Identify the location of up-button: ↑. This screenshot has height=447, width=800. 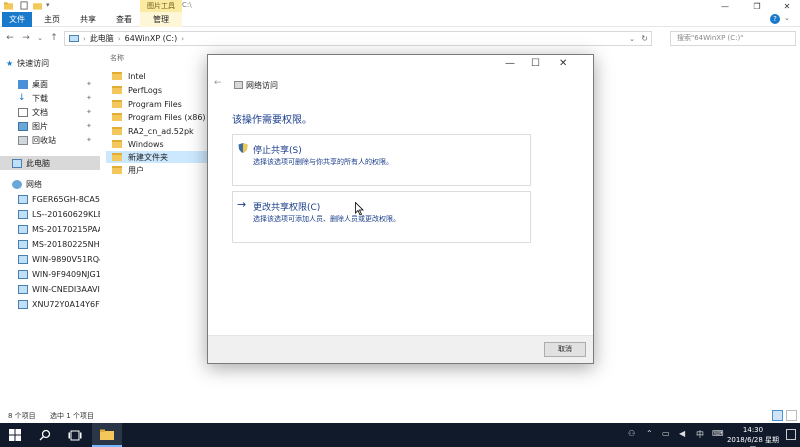
(54, 38).